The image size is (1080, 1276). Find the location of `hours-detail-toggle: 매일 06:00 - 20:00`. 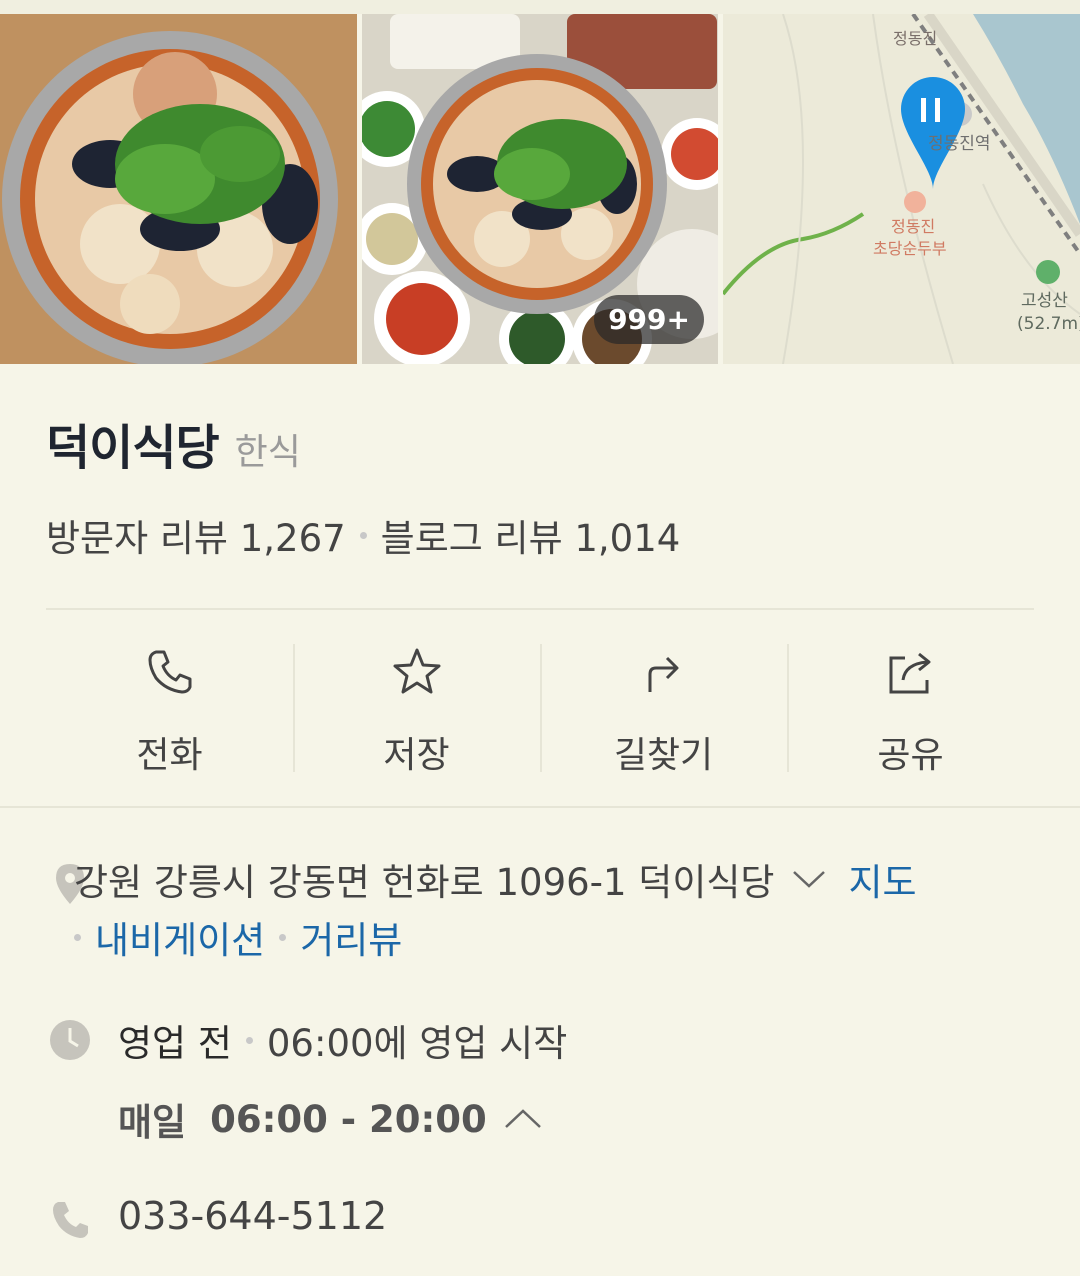

hours-detail-toggle: 매일 06:00 - 20:00 is located at coordinates (330, 1119).